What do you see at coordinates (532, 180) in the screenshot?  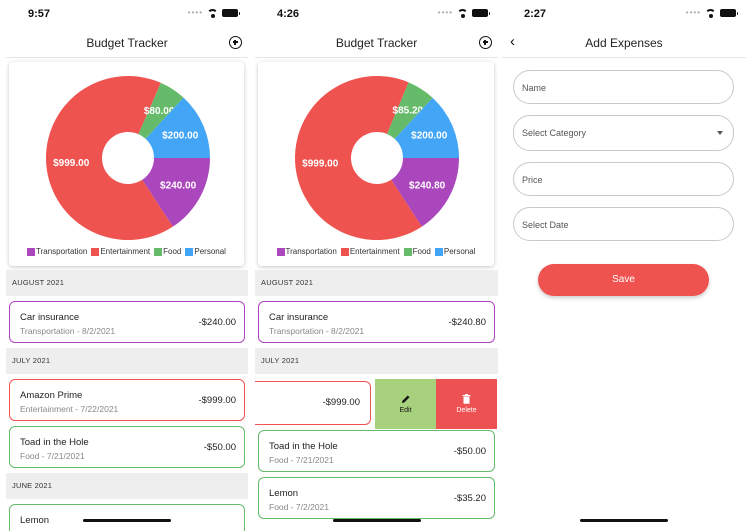 I see `field-placeholder: Price` at bounding box center [532, 180].